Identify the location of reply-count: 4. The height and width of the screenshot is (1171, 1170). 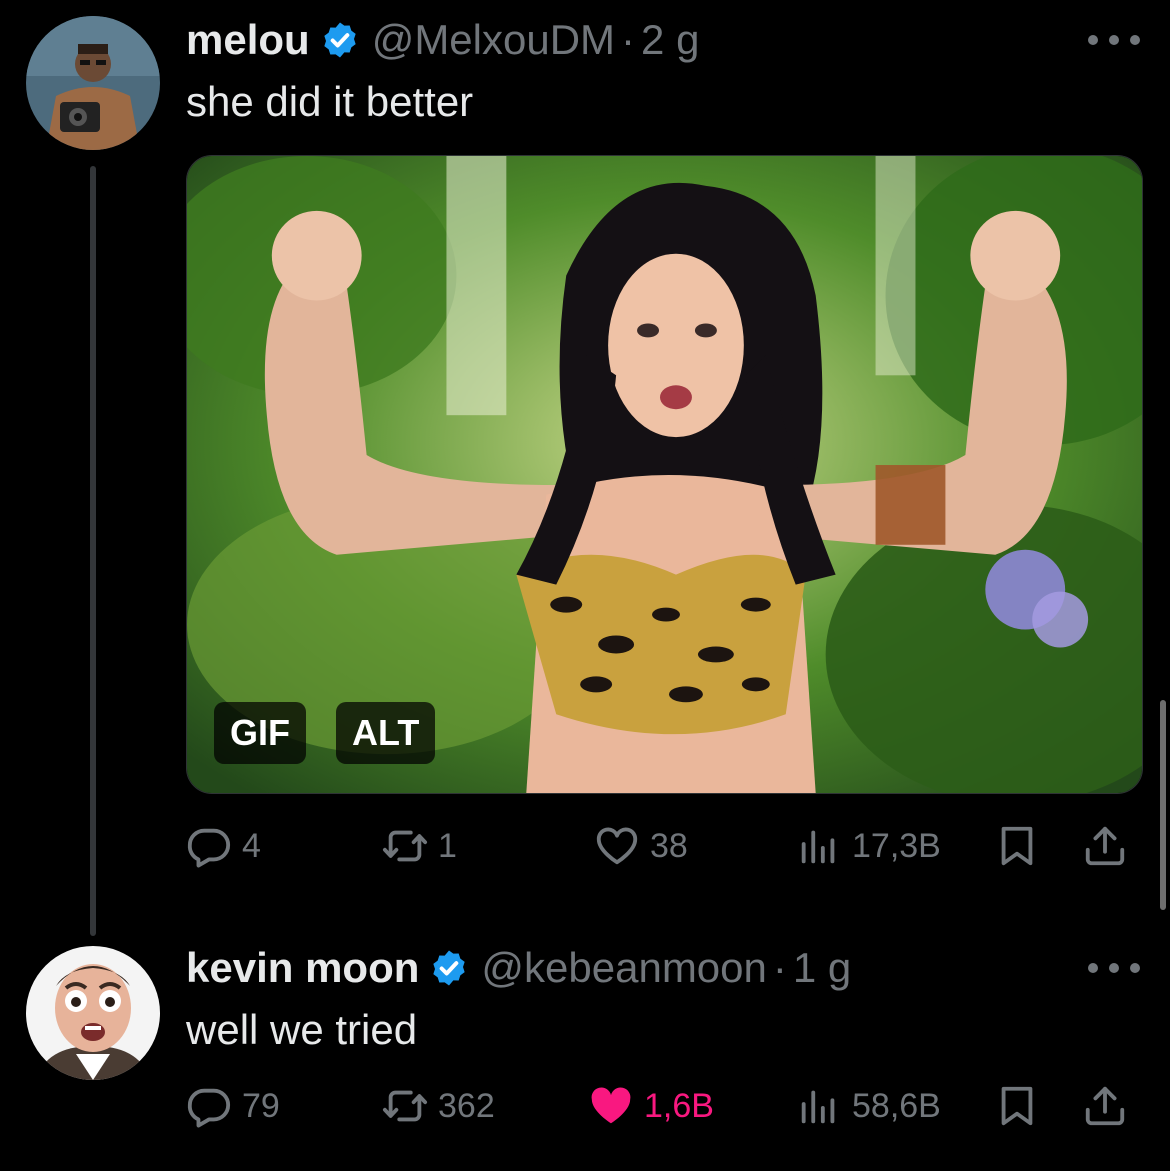
(251, 845).